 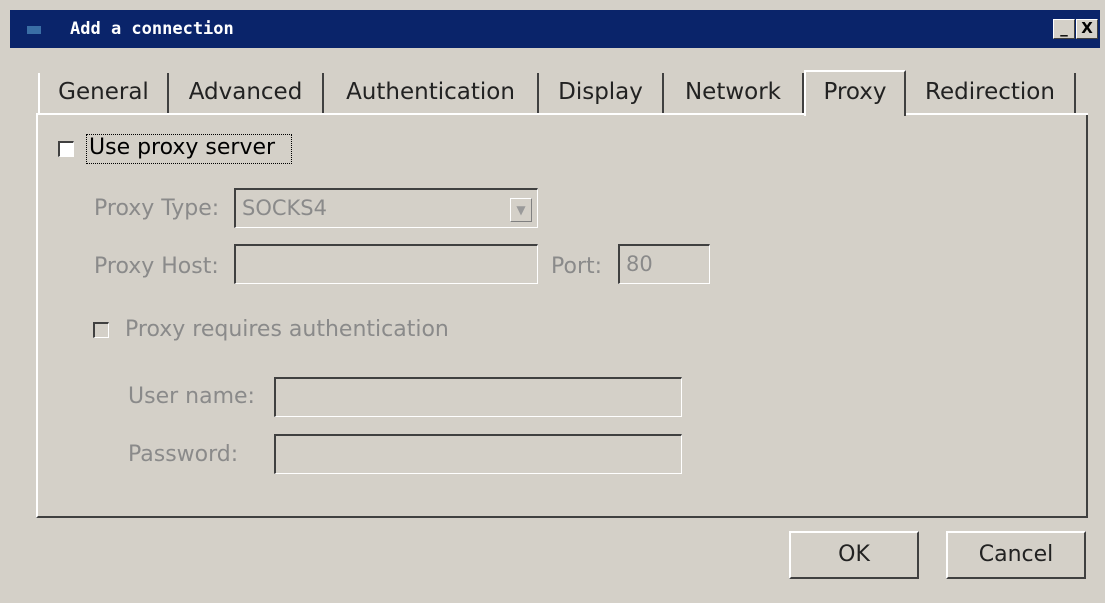 I want to click on window-title: Add a connection, so click(x=152, y=29).